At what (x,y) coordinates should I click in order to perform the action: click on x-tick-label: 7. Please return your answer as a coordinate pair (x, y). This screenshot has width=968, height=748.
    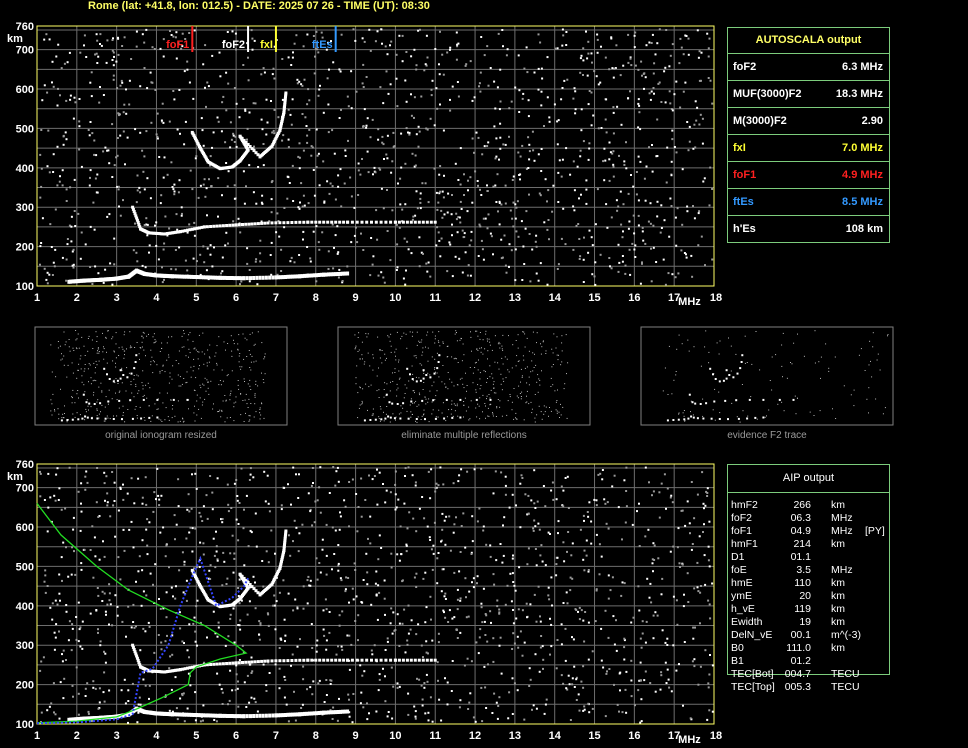
    Looking at the image, I should click on (276, 736).